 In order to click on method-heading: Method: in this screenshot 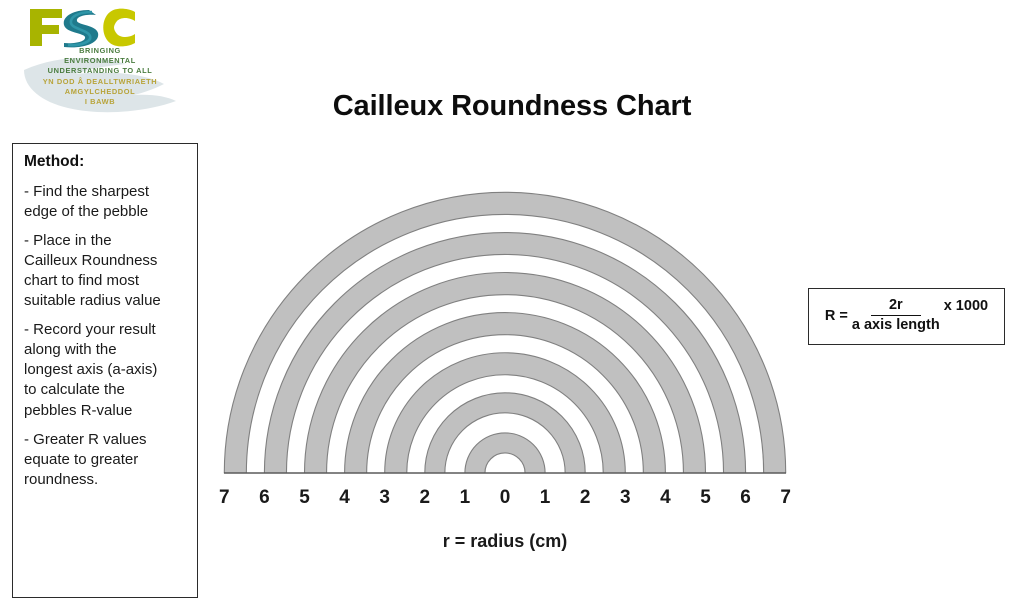, I will do `click(54, 161)`.